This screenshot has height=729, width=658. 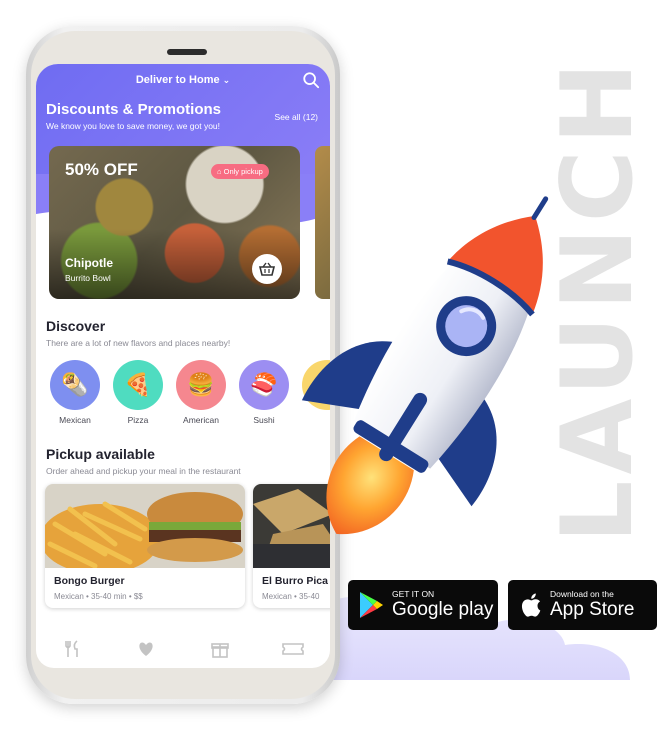 What do you see at coordinates (187, 52) in the screenshot?
I see `speaker-grille` at bounding box center [187, 52].